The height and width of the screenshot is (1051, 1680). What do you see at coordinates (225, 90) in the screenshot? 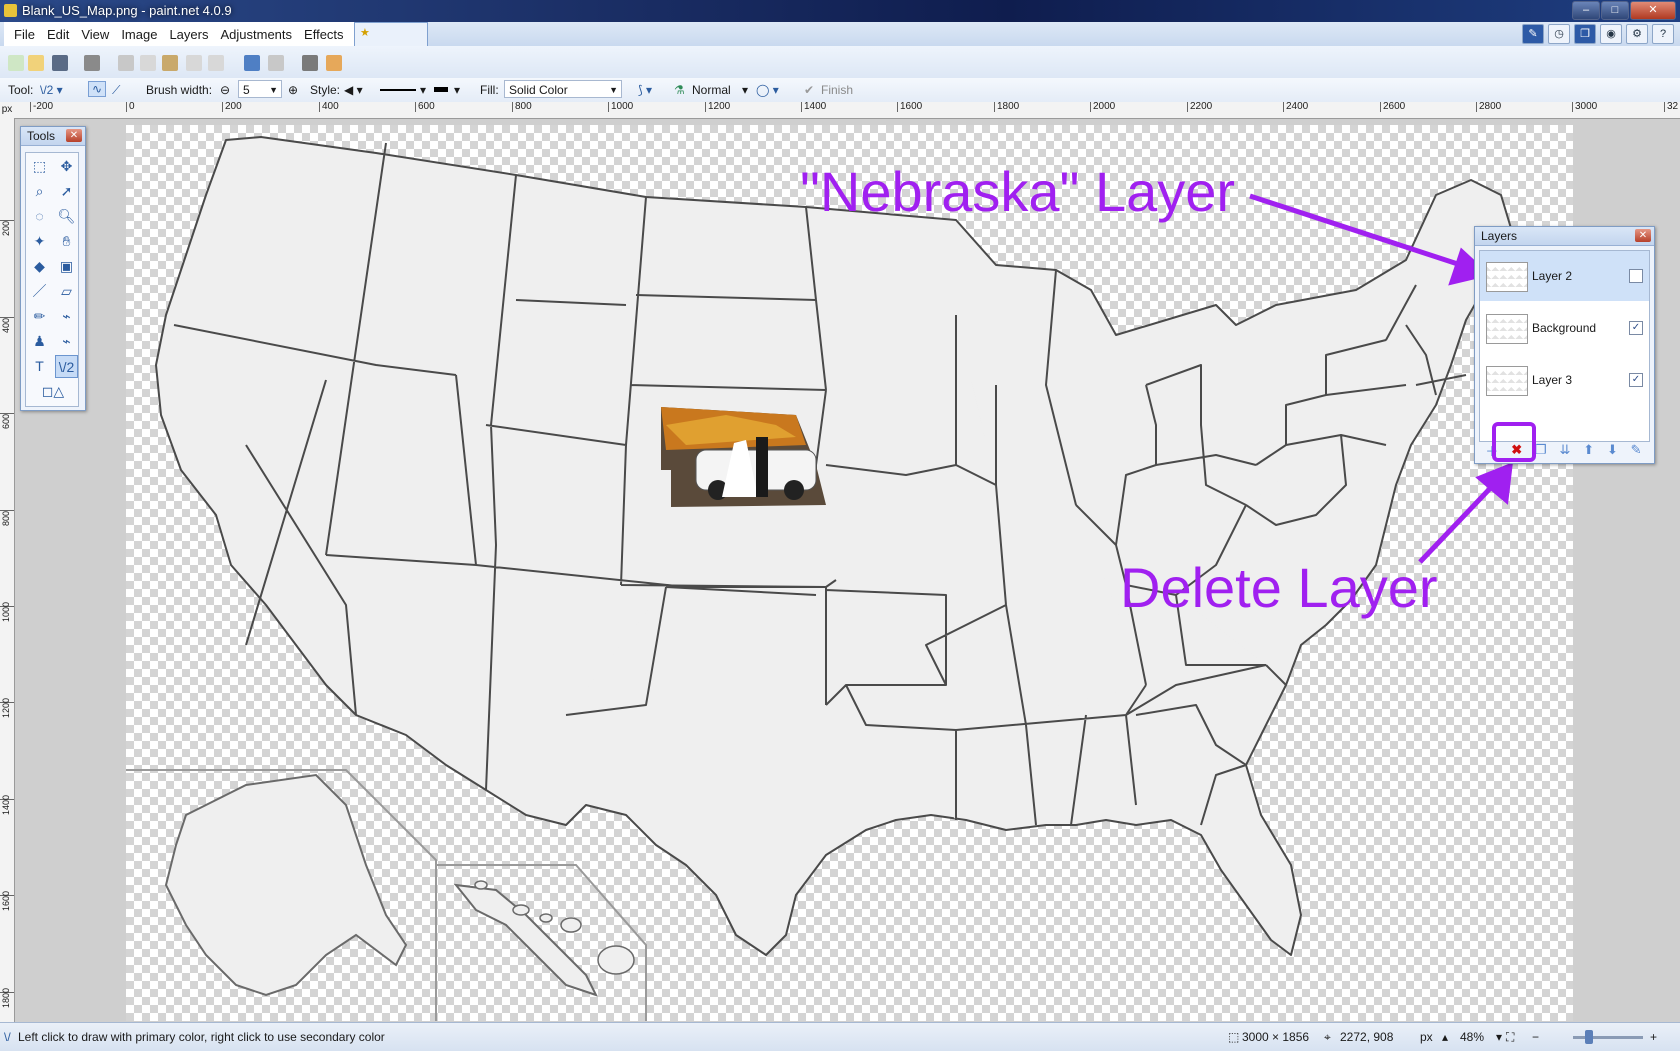
I see `brush-width-decrease-icon: ⊖` at bounding box center [225, 90].